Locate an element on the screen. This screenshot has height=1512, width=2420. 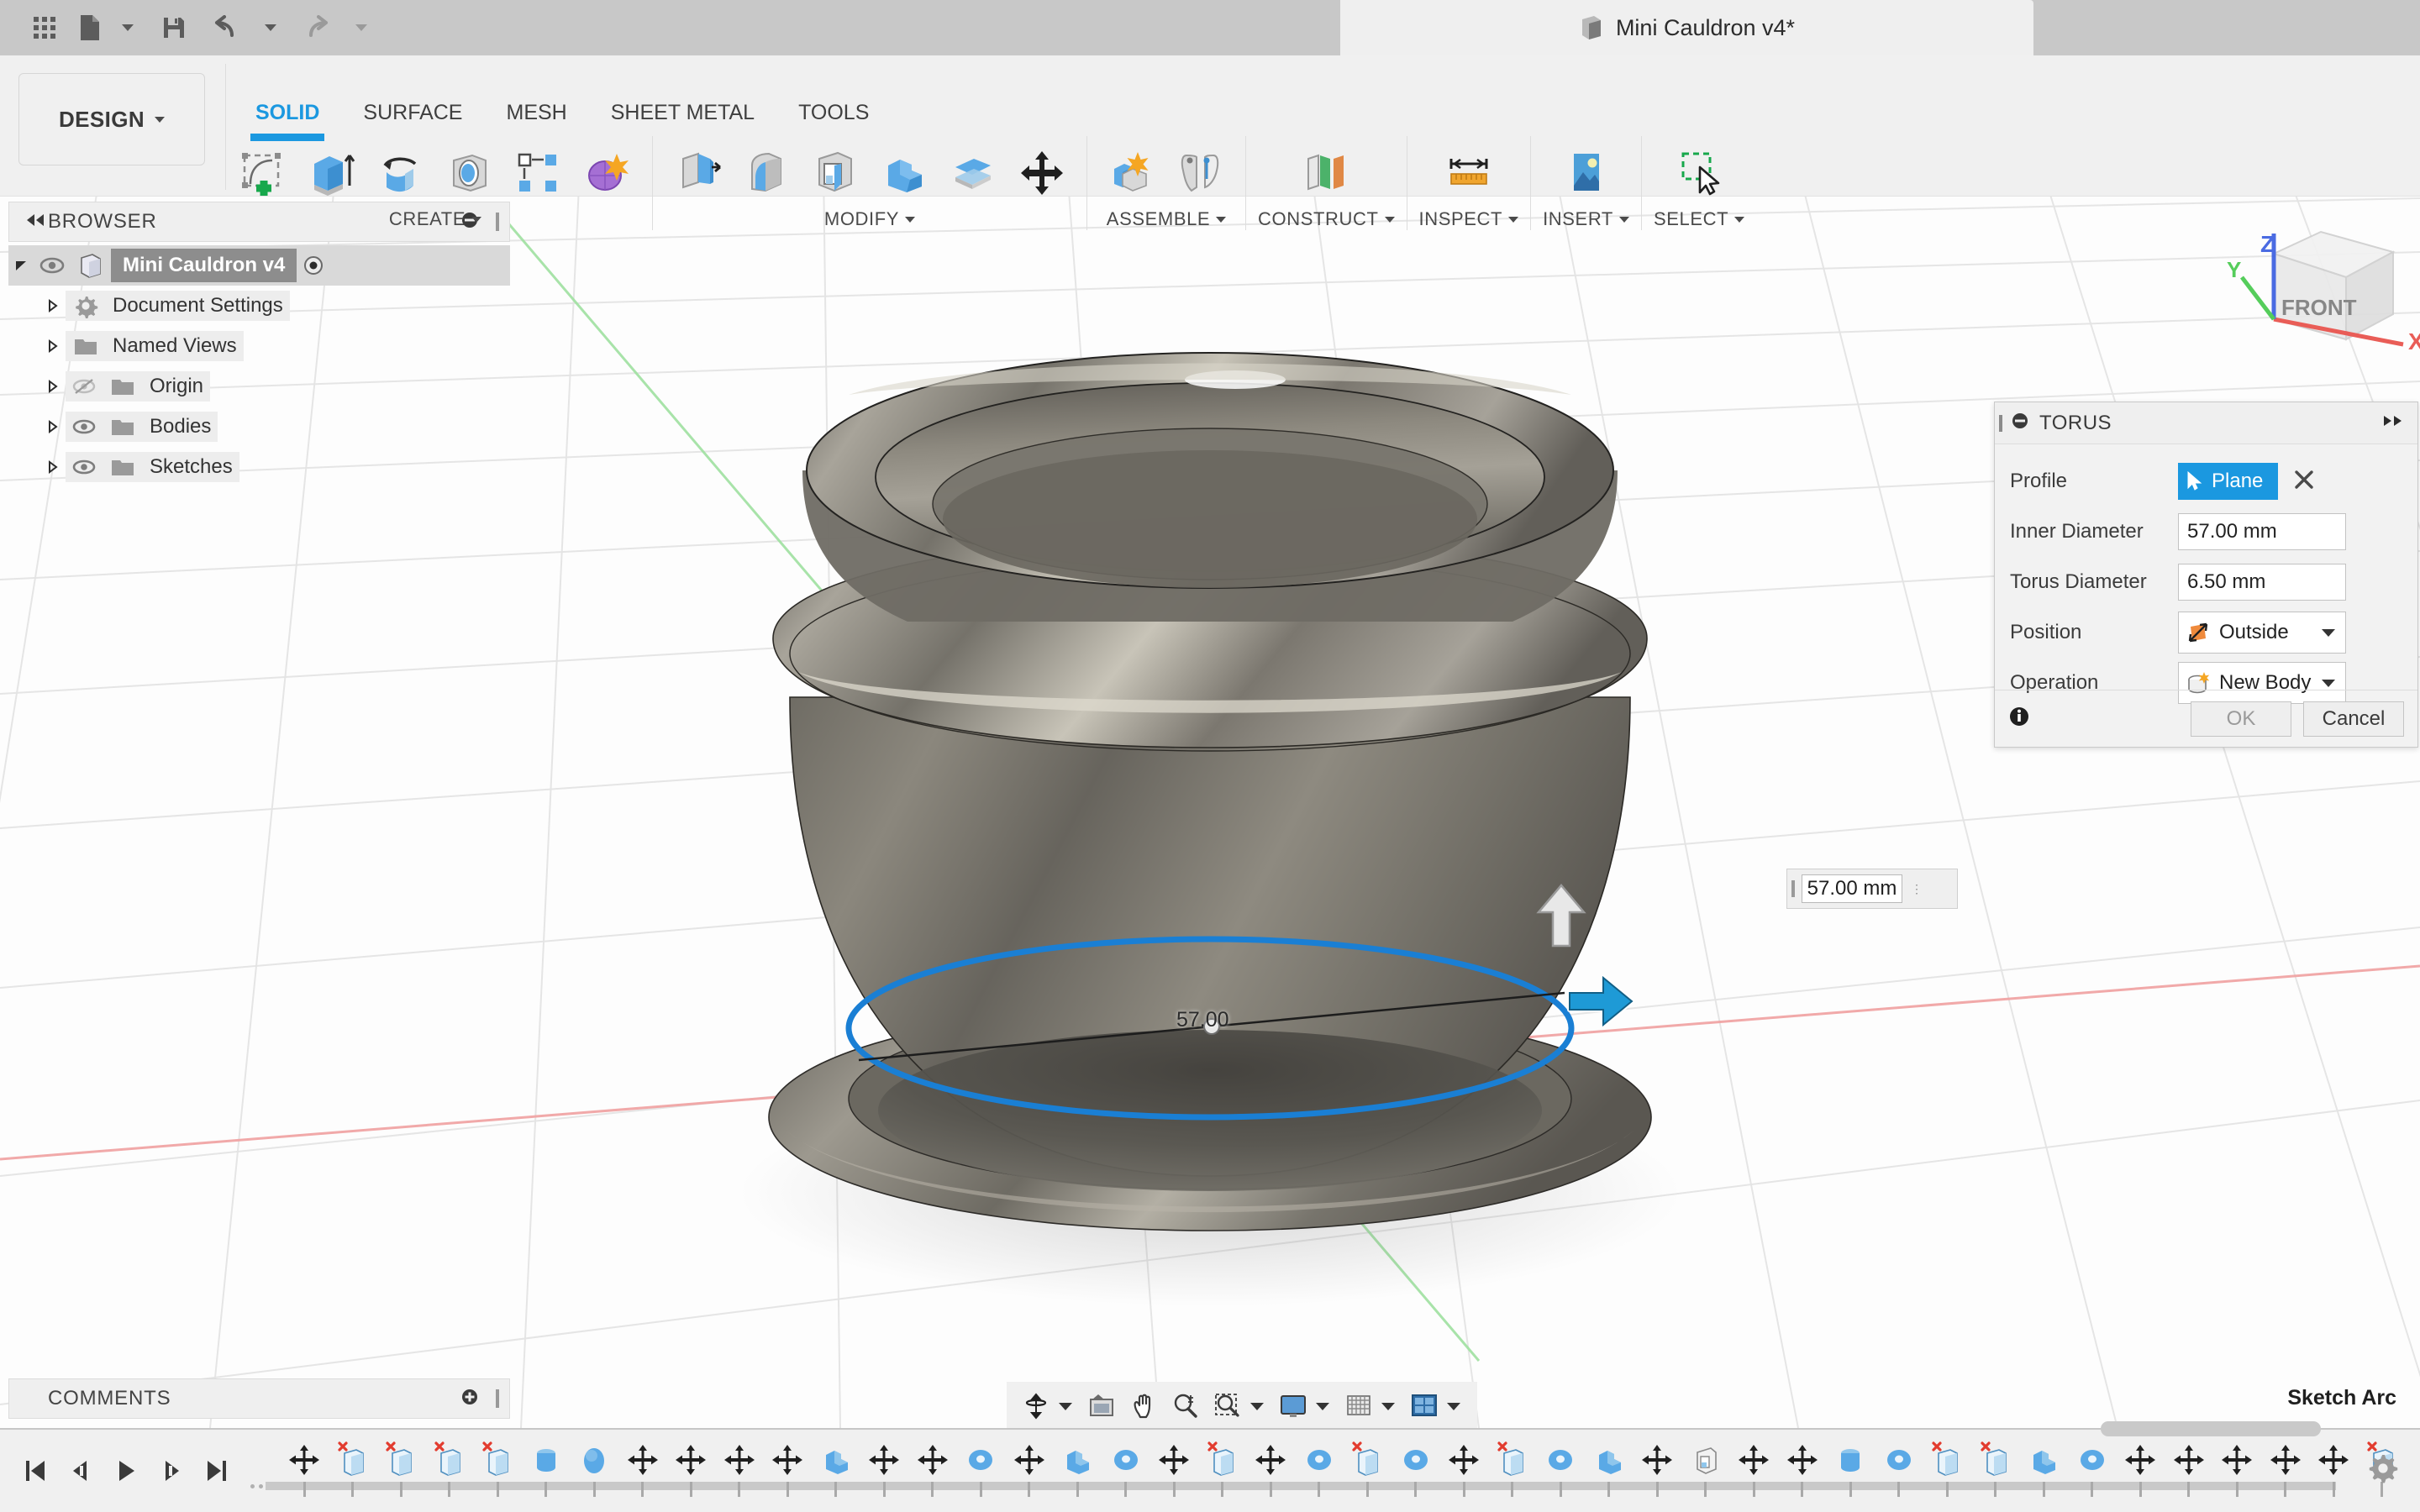
info-icon is located at coordinates (2019, 719).